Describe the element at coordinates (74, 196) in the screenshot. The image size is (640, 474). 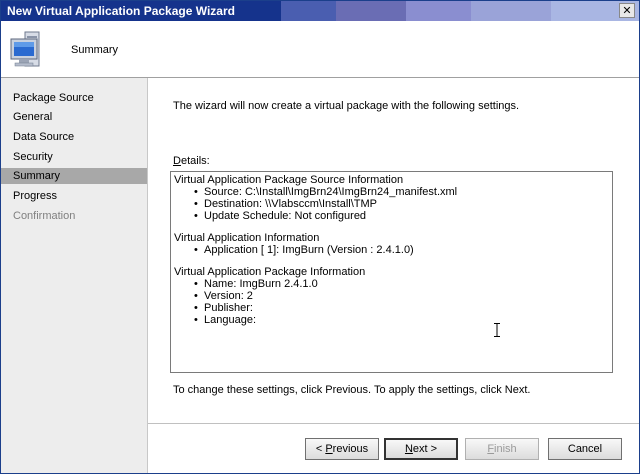
I see `nav-item-progress: Progress` at that location.